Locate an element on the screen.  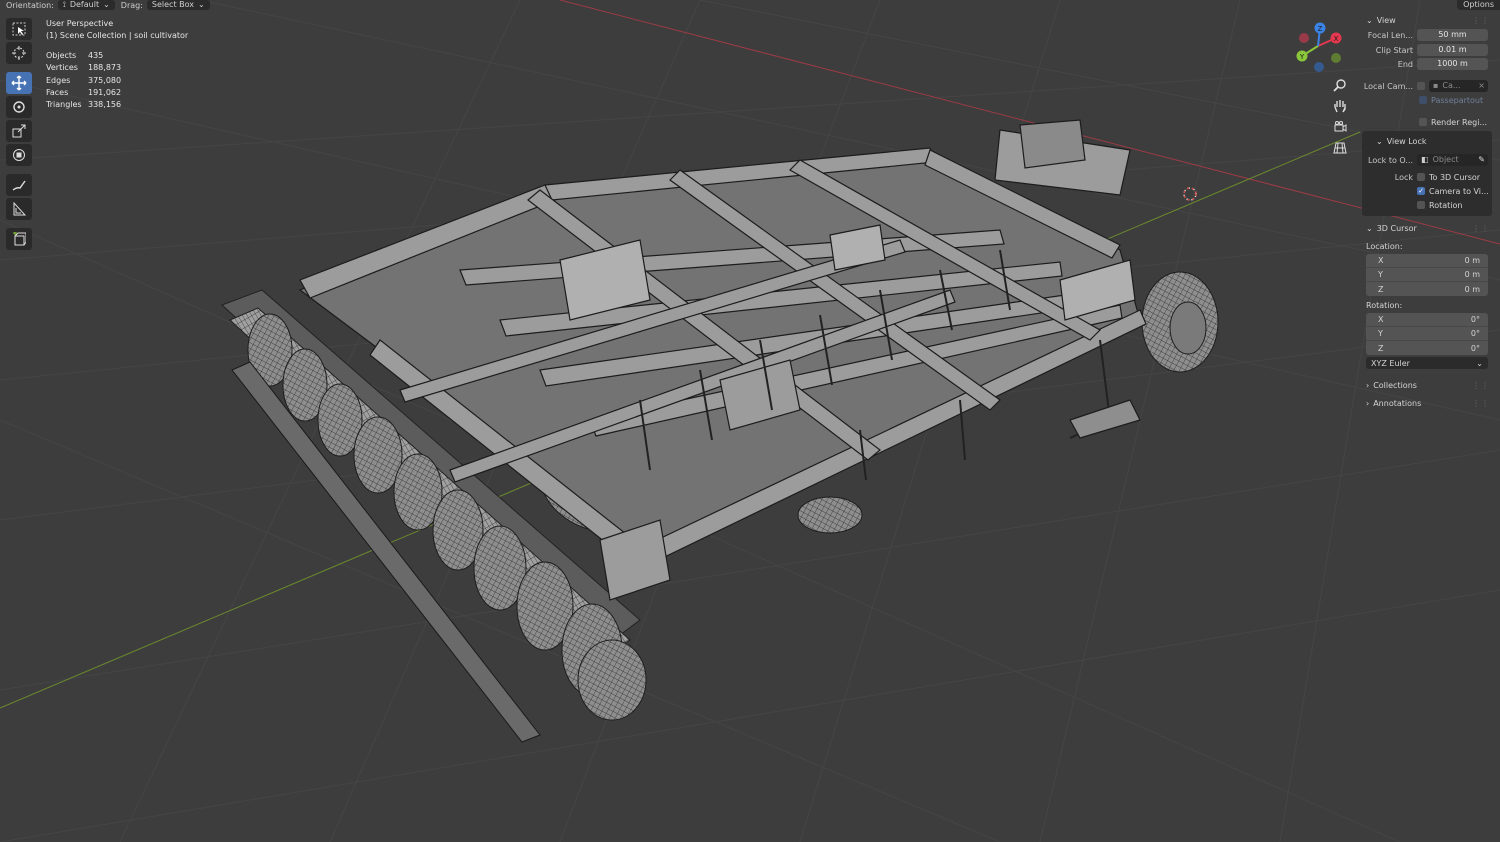
drag-value: Select Box is located at coordinates (172, 4).